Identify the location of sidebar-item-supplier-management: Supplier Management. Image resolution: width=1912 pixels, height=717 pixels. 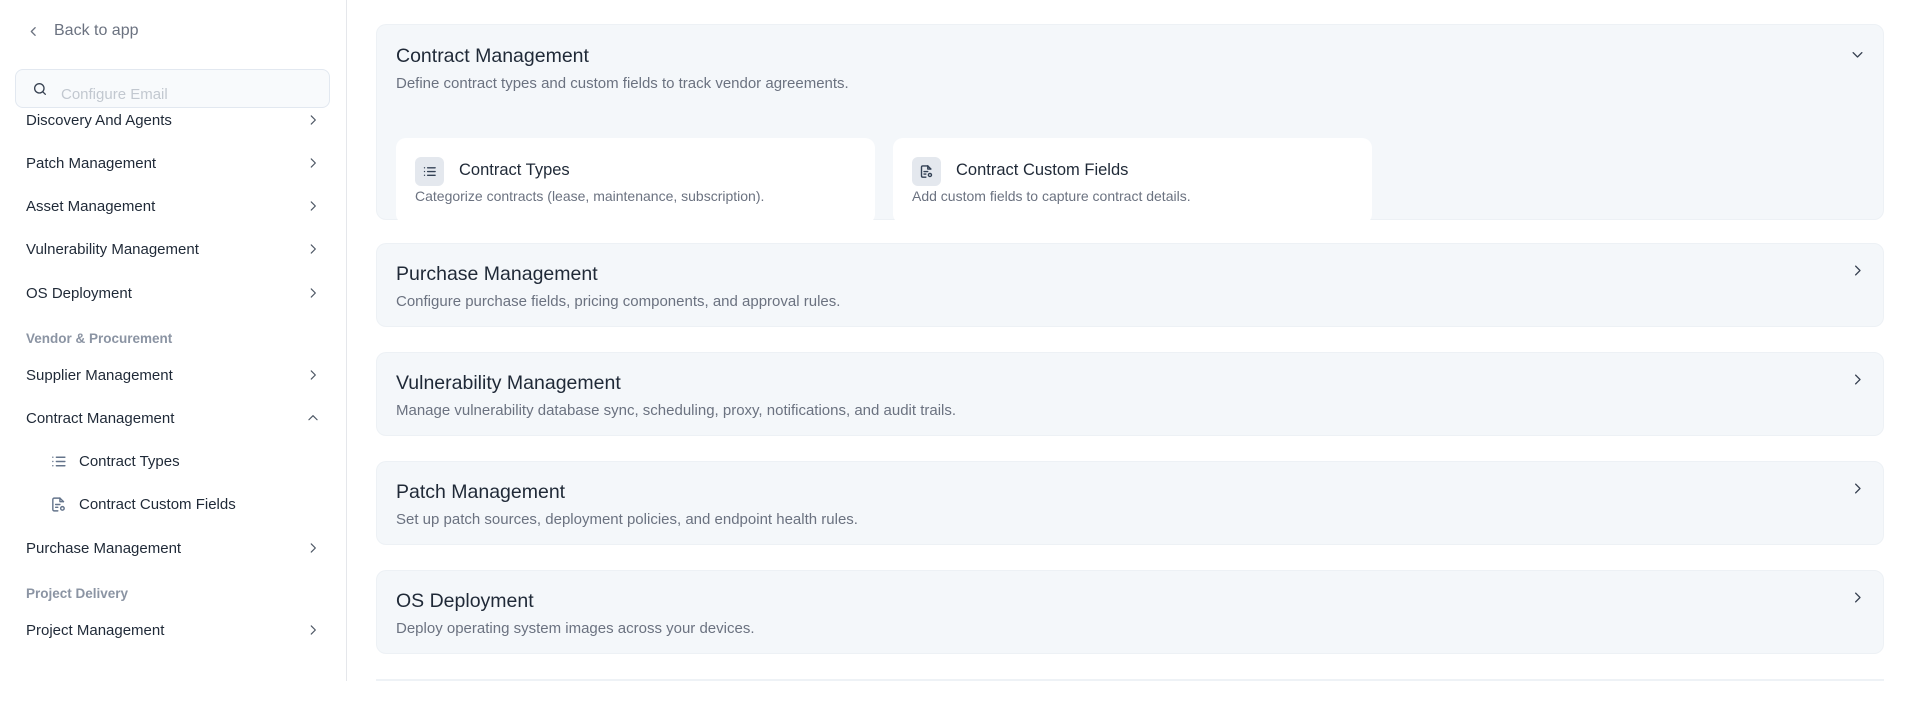
(173, 375).